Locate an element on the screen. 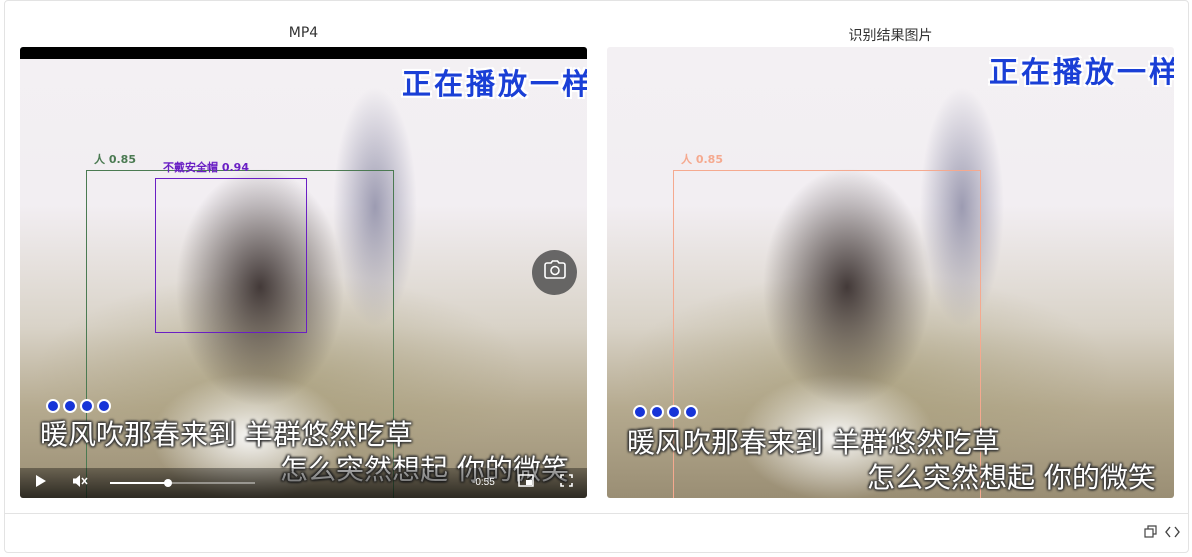 This screenshot has width=1192, height=557. volume-muted-icon is located at coordinates (80, 483).